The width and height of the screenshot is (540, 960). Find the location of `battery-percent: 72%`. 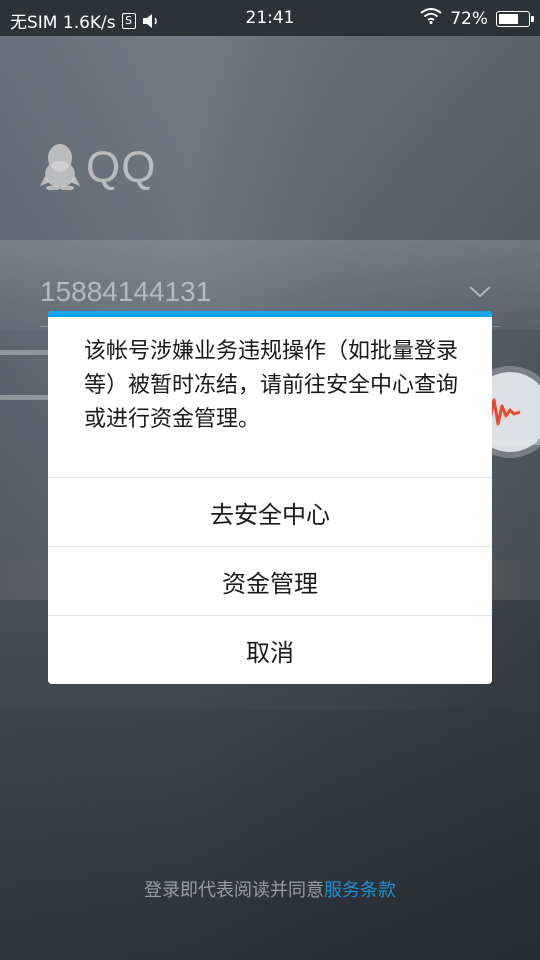

battery-percent: 72% is located at coordinates (469, 18).